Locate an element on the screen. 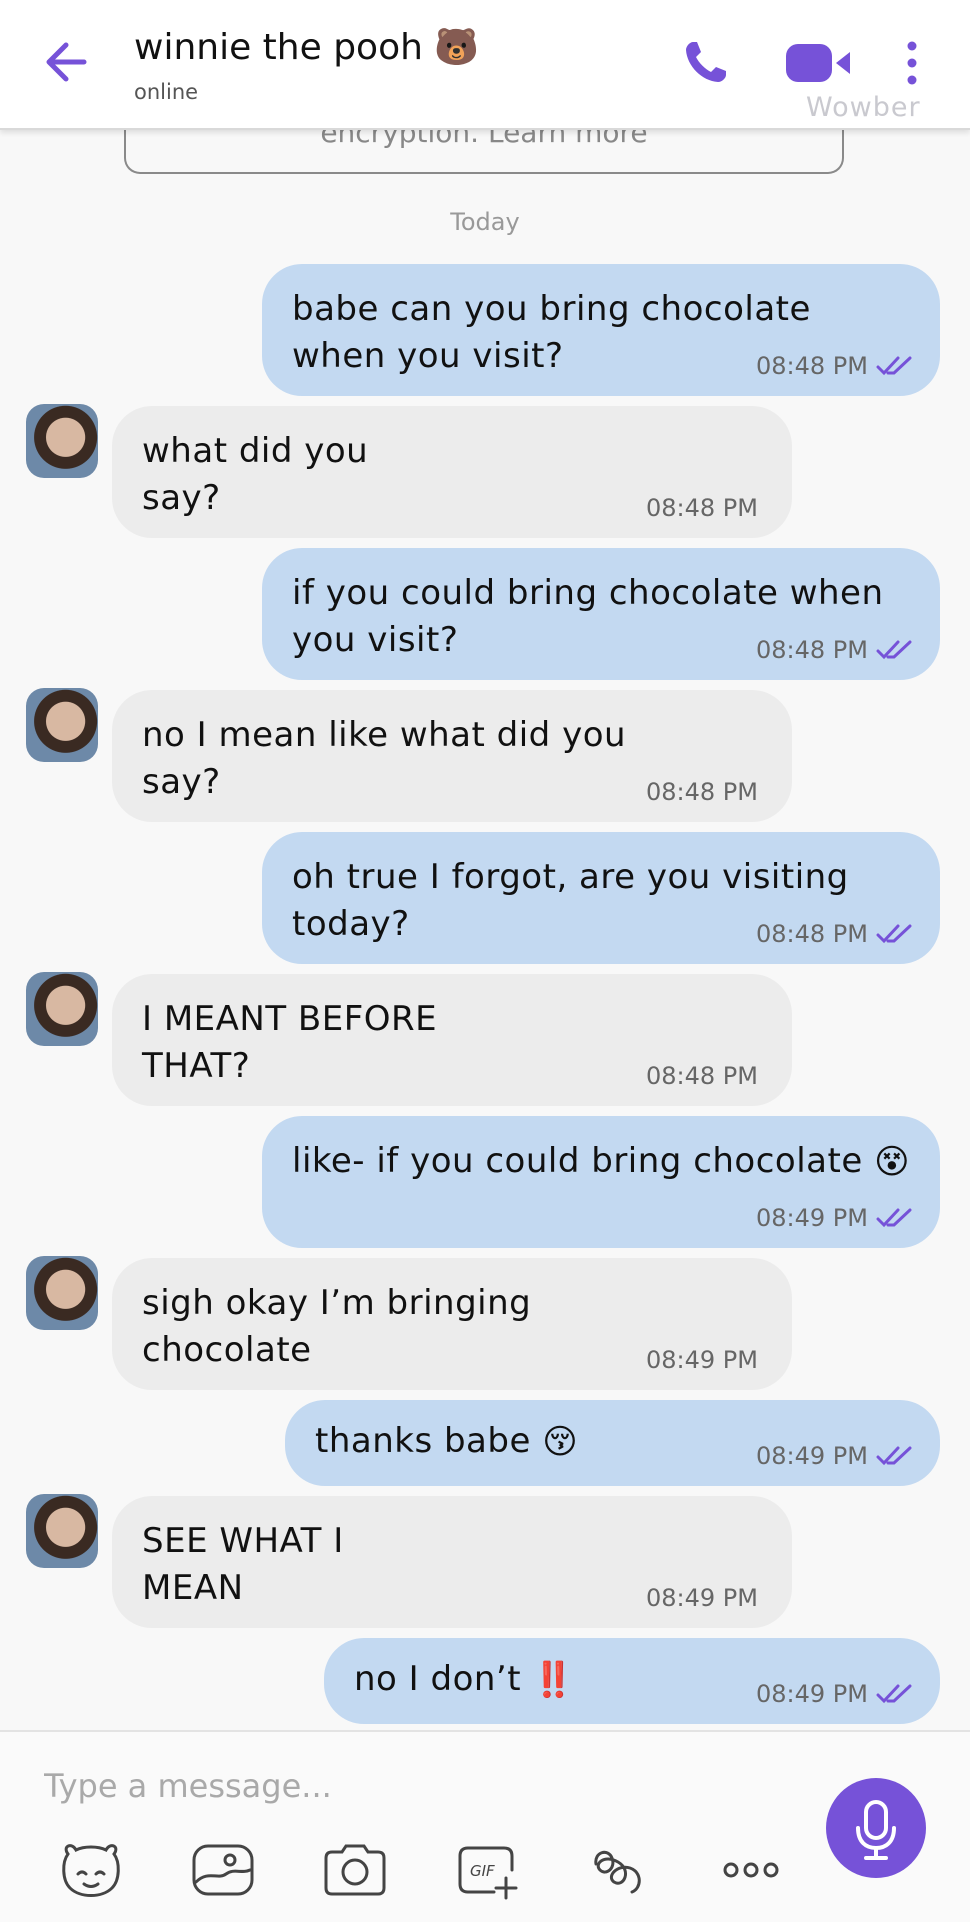 Image resolution: width=970 pixels, height=1922 pixels. doodle-icon is located at coordinates (619, 1870).